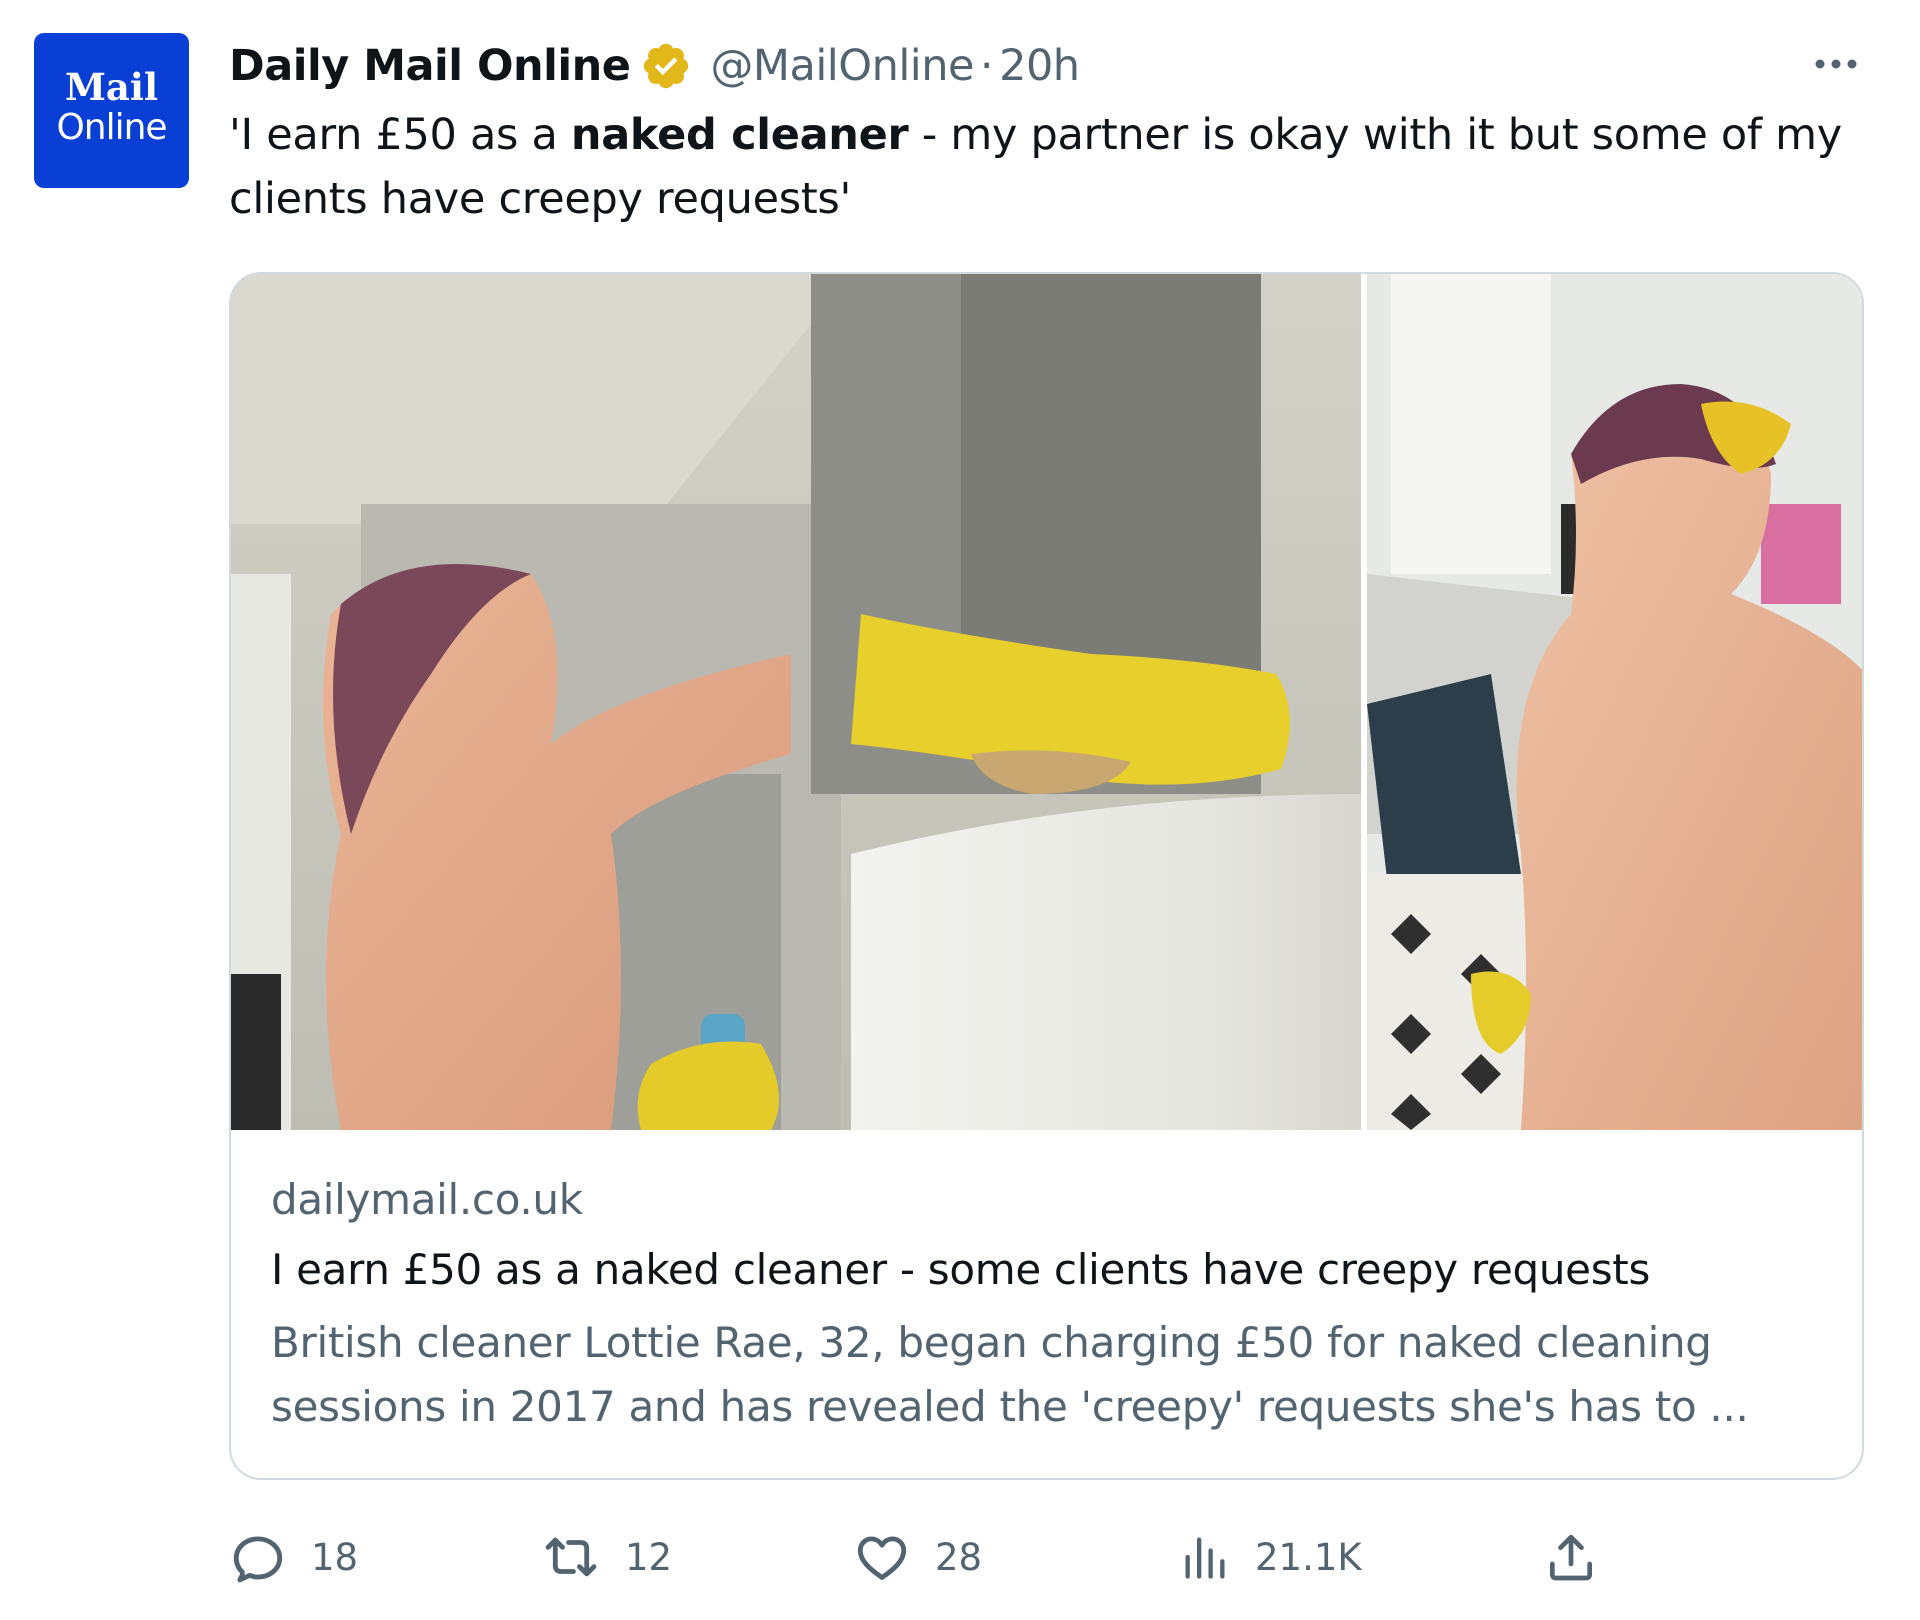 This screenshot has height=1620, width=1920. Describe the element at coordinates (1039, 66) in the screenshot. I see `tweet-timestamp: 20h` at that location.